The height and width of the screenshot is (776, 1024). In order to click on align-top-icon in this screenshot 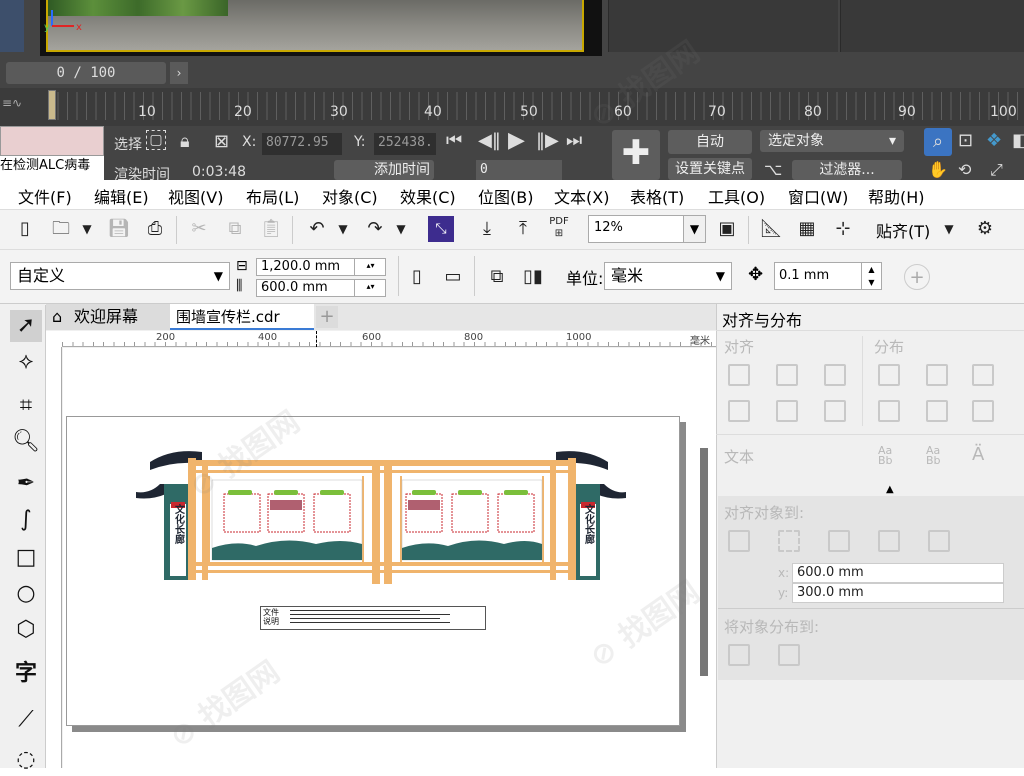, I will do `click(739, 411)`.